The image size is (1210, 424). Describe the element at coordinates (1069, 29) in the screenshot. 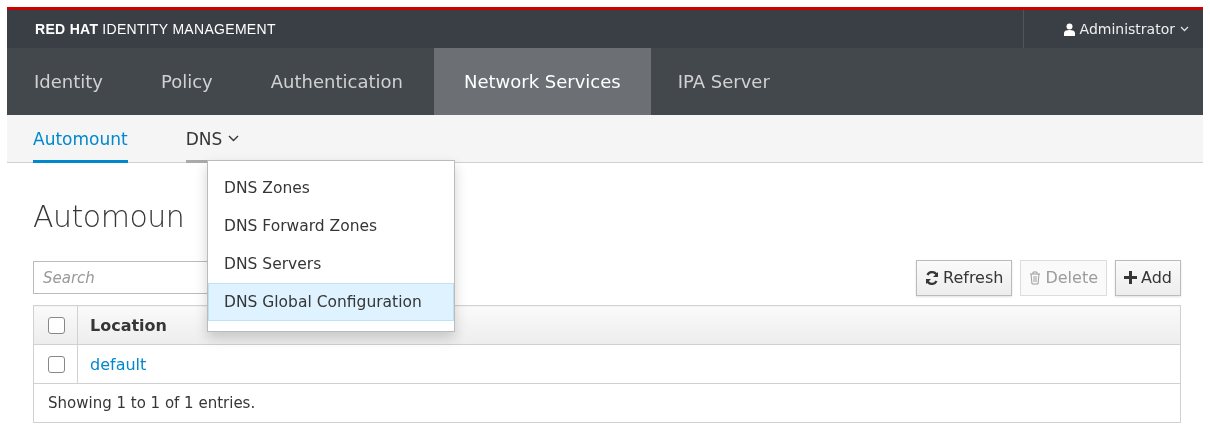

I see `user-icon` at that location.